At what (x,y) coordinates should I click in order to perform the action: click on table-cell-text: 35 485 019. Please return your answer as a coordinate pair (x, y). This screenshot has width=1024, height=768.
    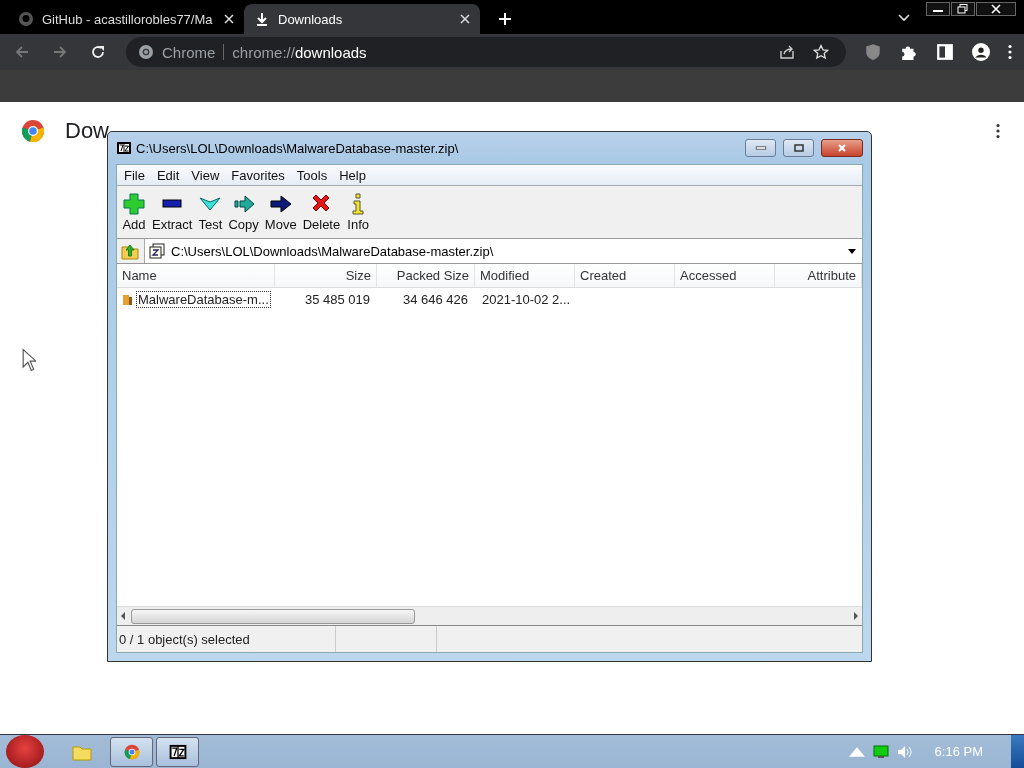
    Looking at the image, I should click on (337, 299).